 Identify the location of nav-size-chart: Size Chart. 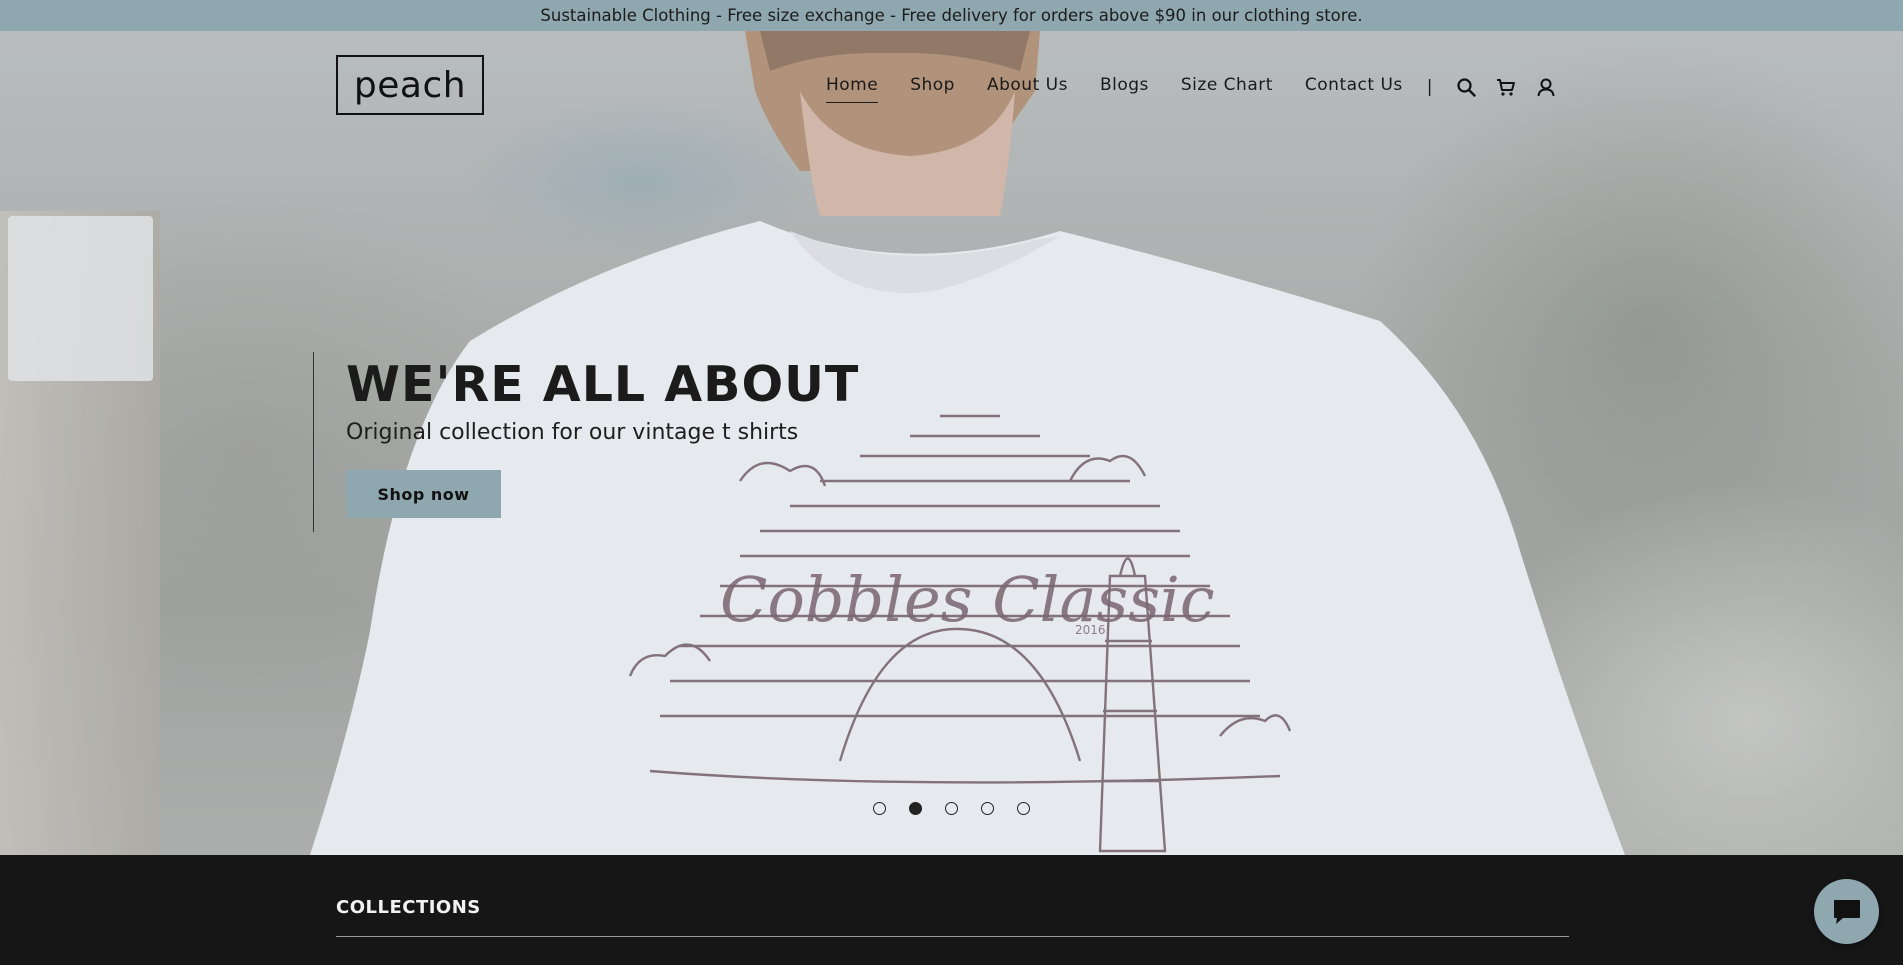
(1227, 87).